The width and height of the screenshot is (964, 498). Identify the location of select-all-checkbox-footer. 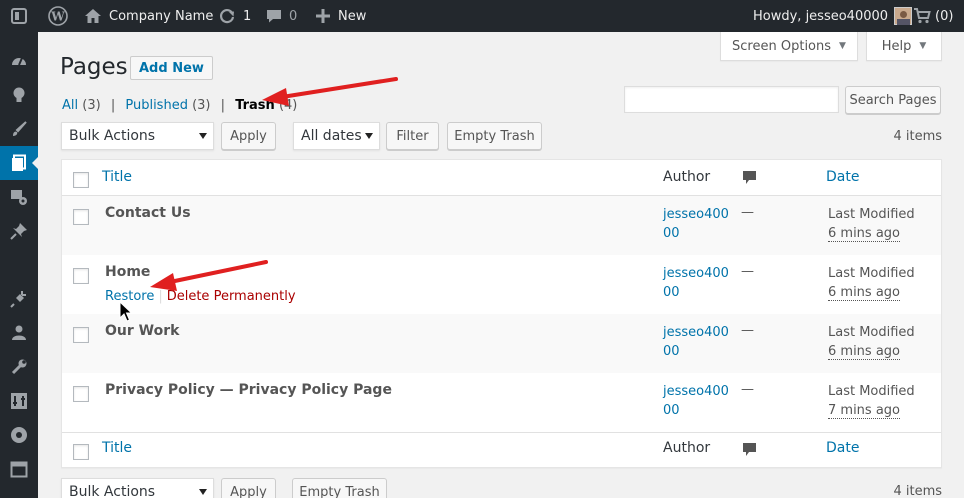
(81, 452).